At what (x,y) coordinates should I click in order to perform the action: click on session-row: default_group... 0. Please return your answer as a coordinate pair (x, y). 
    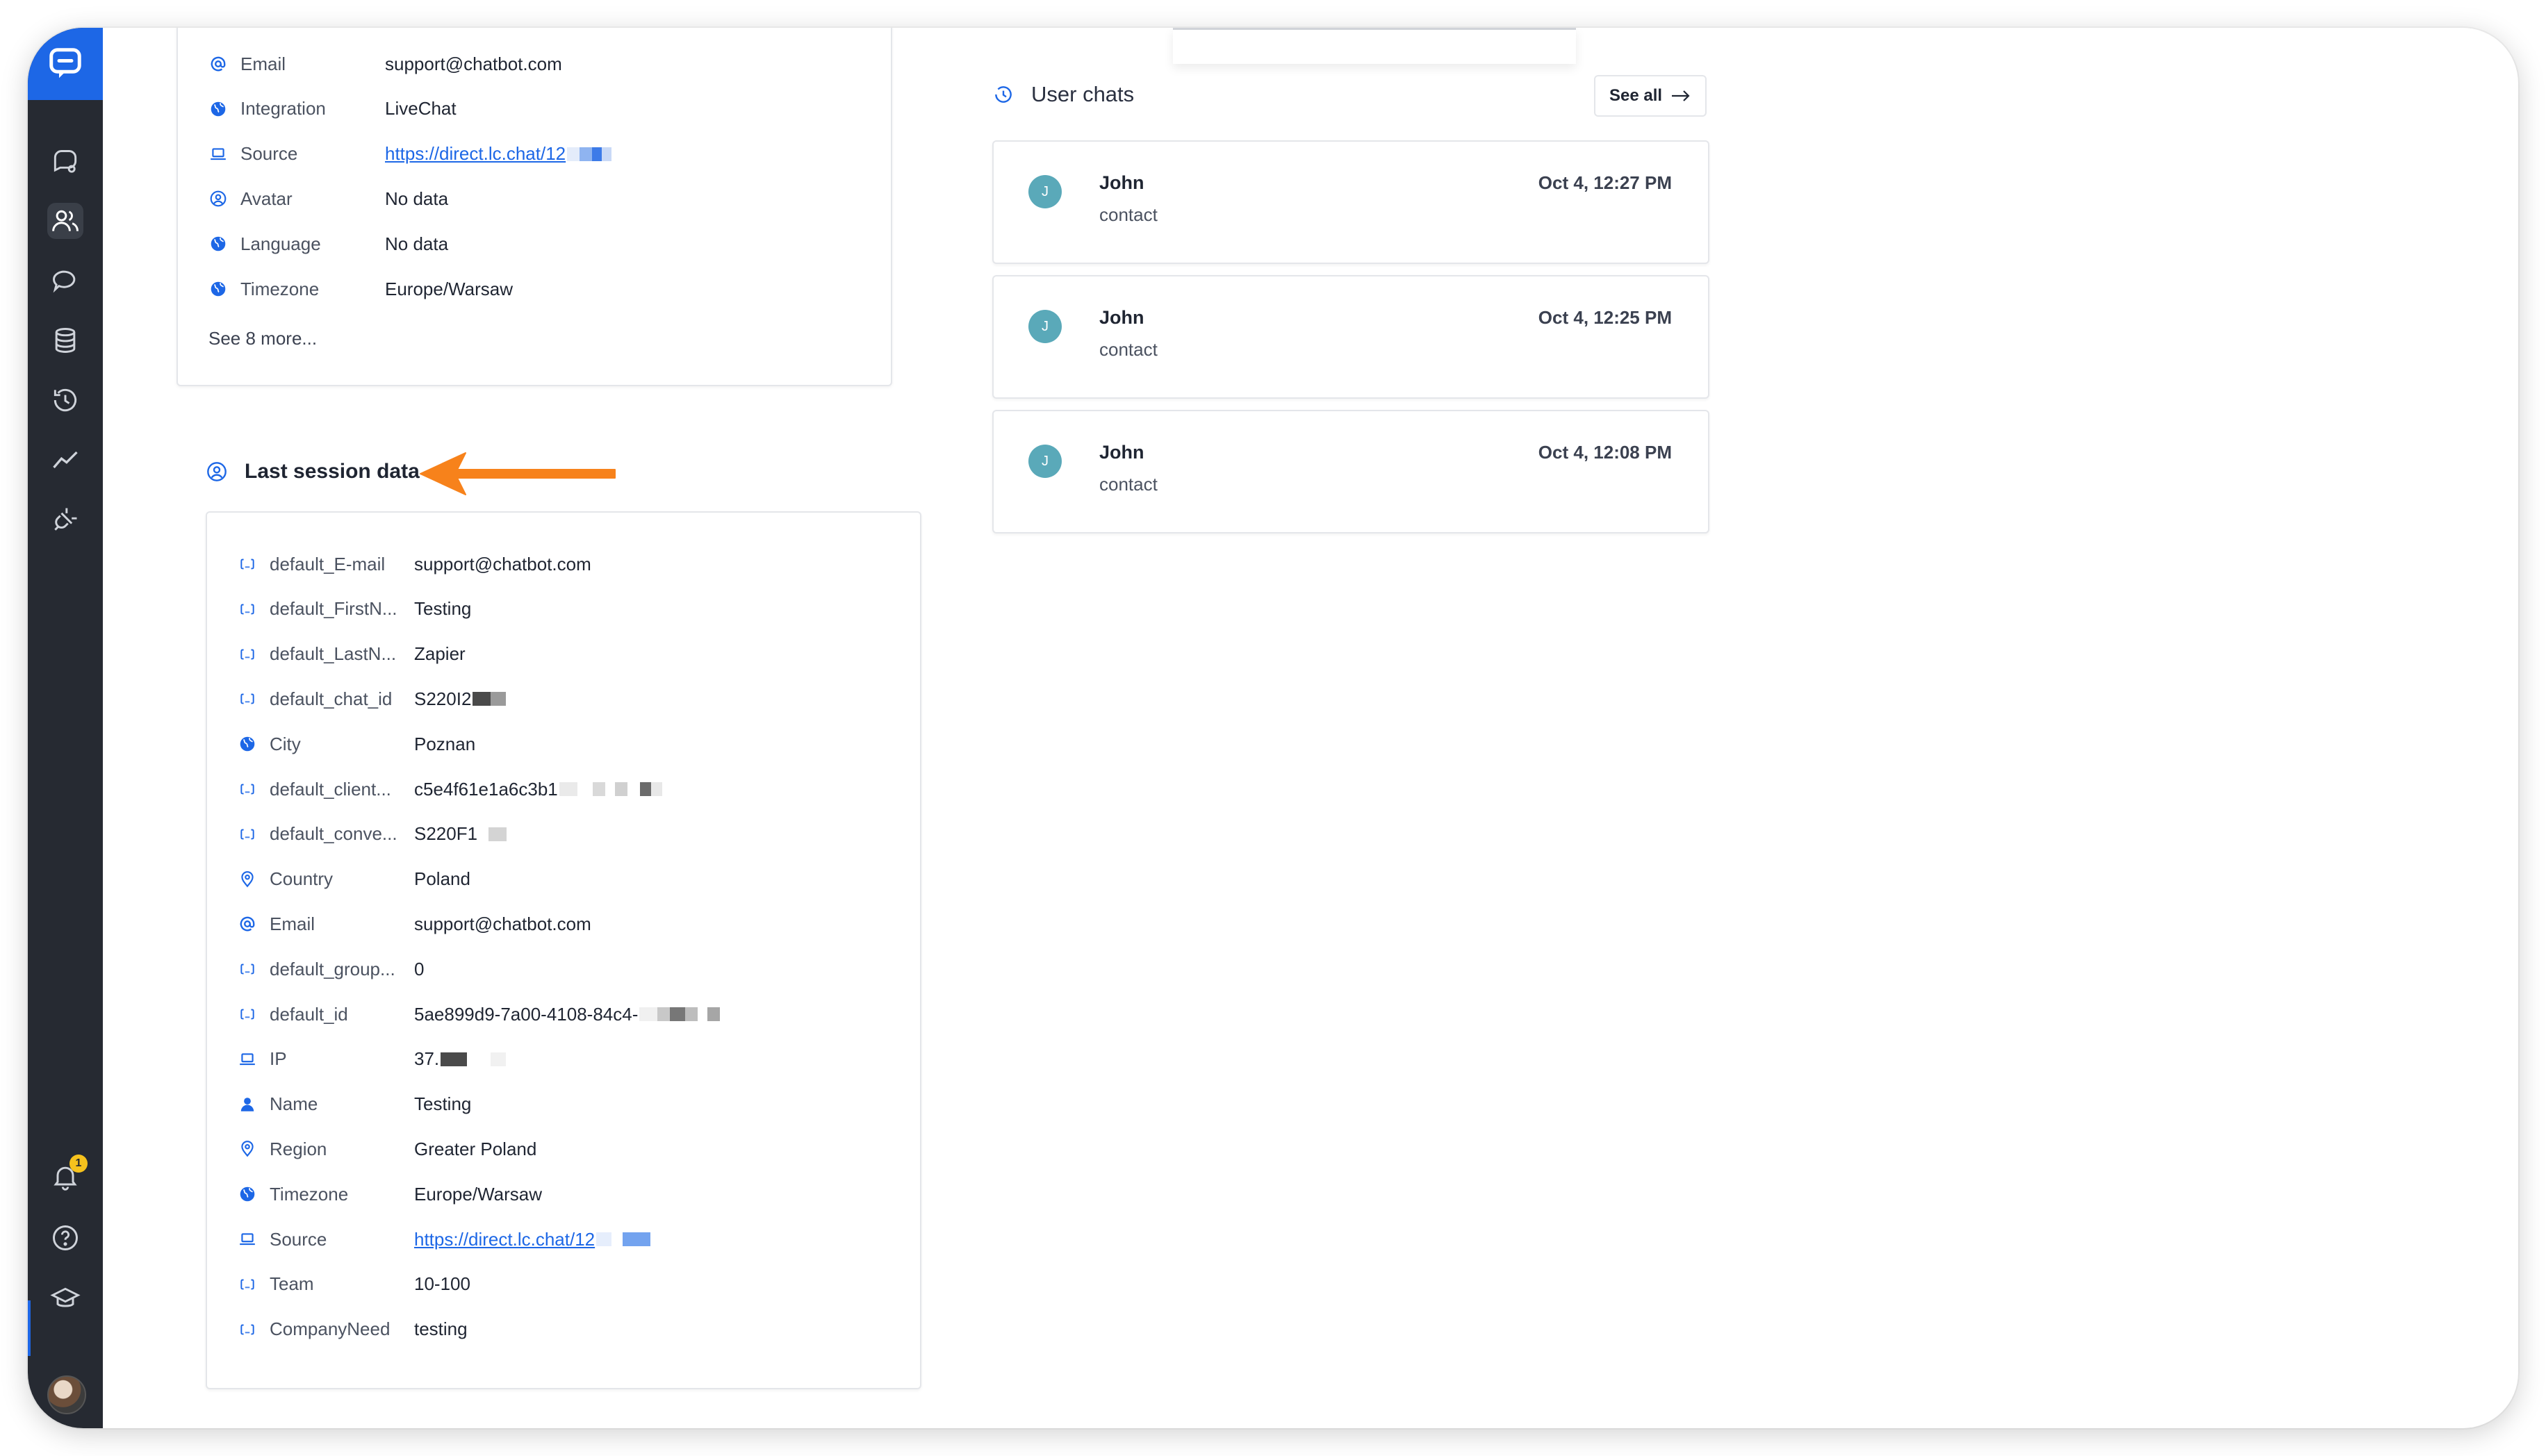
    Looking at the image, I should click on (331, 969).